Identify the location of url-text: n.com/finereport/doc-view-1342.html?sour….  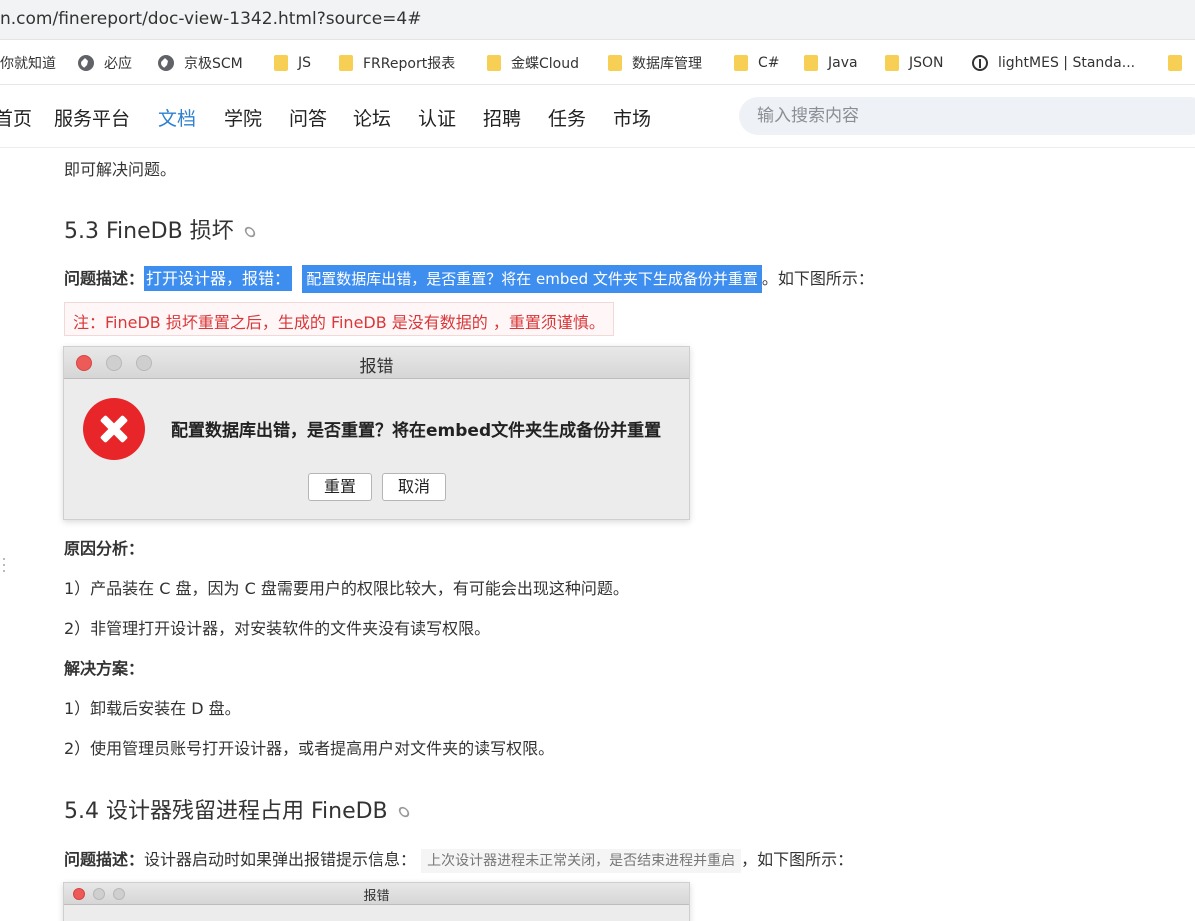
(210, 19).